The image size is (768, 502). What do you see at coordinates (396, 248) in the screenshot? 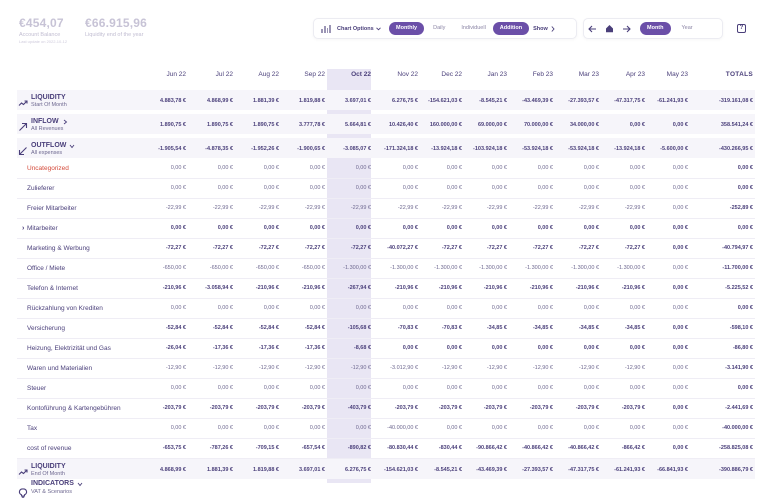
I see `value-cell: -40.072,27 €` at bounding box center [396, 248].